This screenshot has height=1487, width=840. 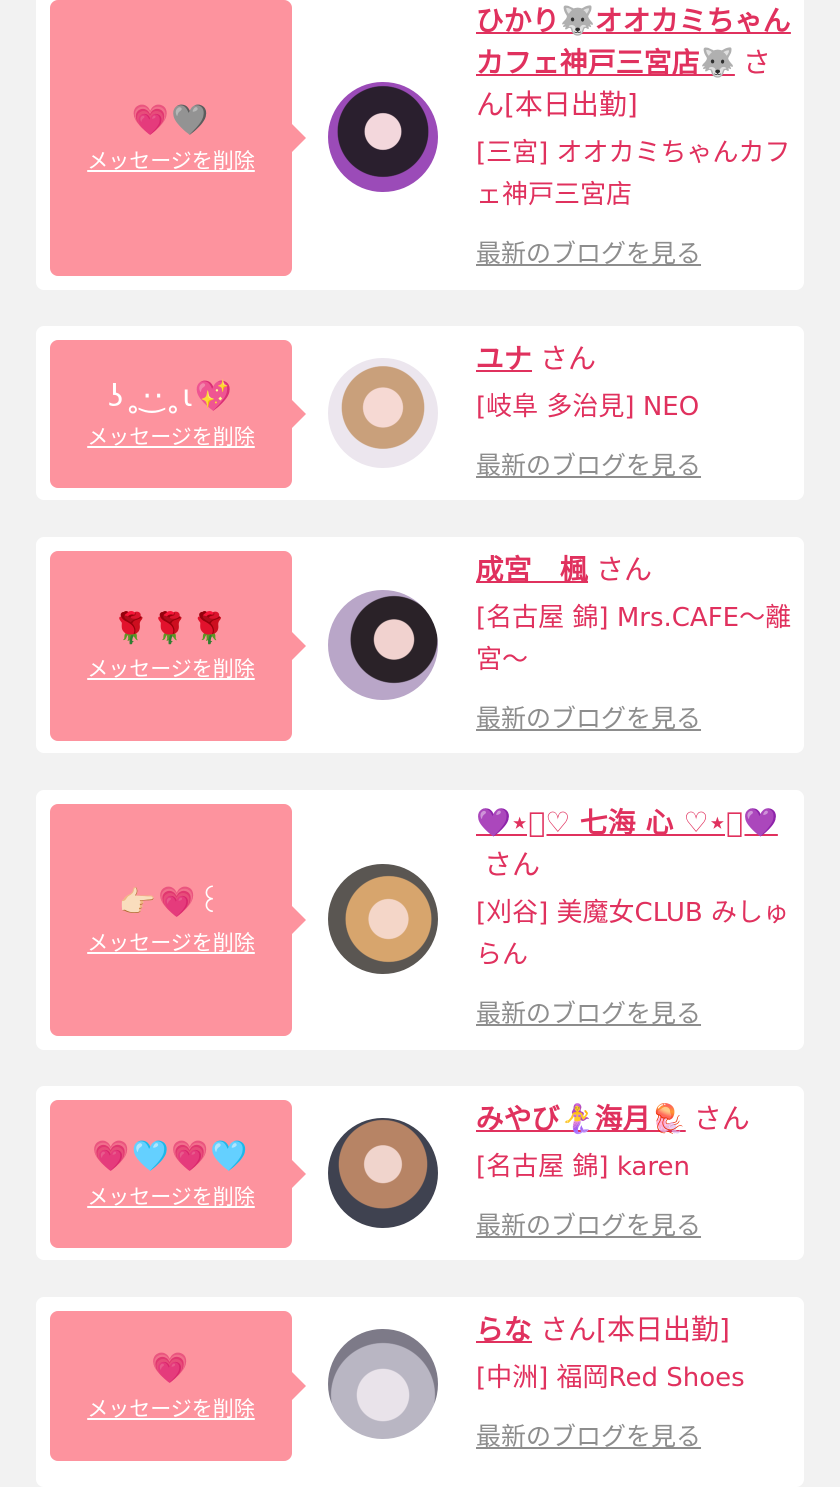 I want to click on cast-name-line: ひかり🐺オオカミちゃんカフェ神戸三宮店🐺 さん[本日出勤], so click(x=636, y=63).